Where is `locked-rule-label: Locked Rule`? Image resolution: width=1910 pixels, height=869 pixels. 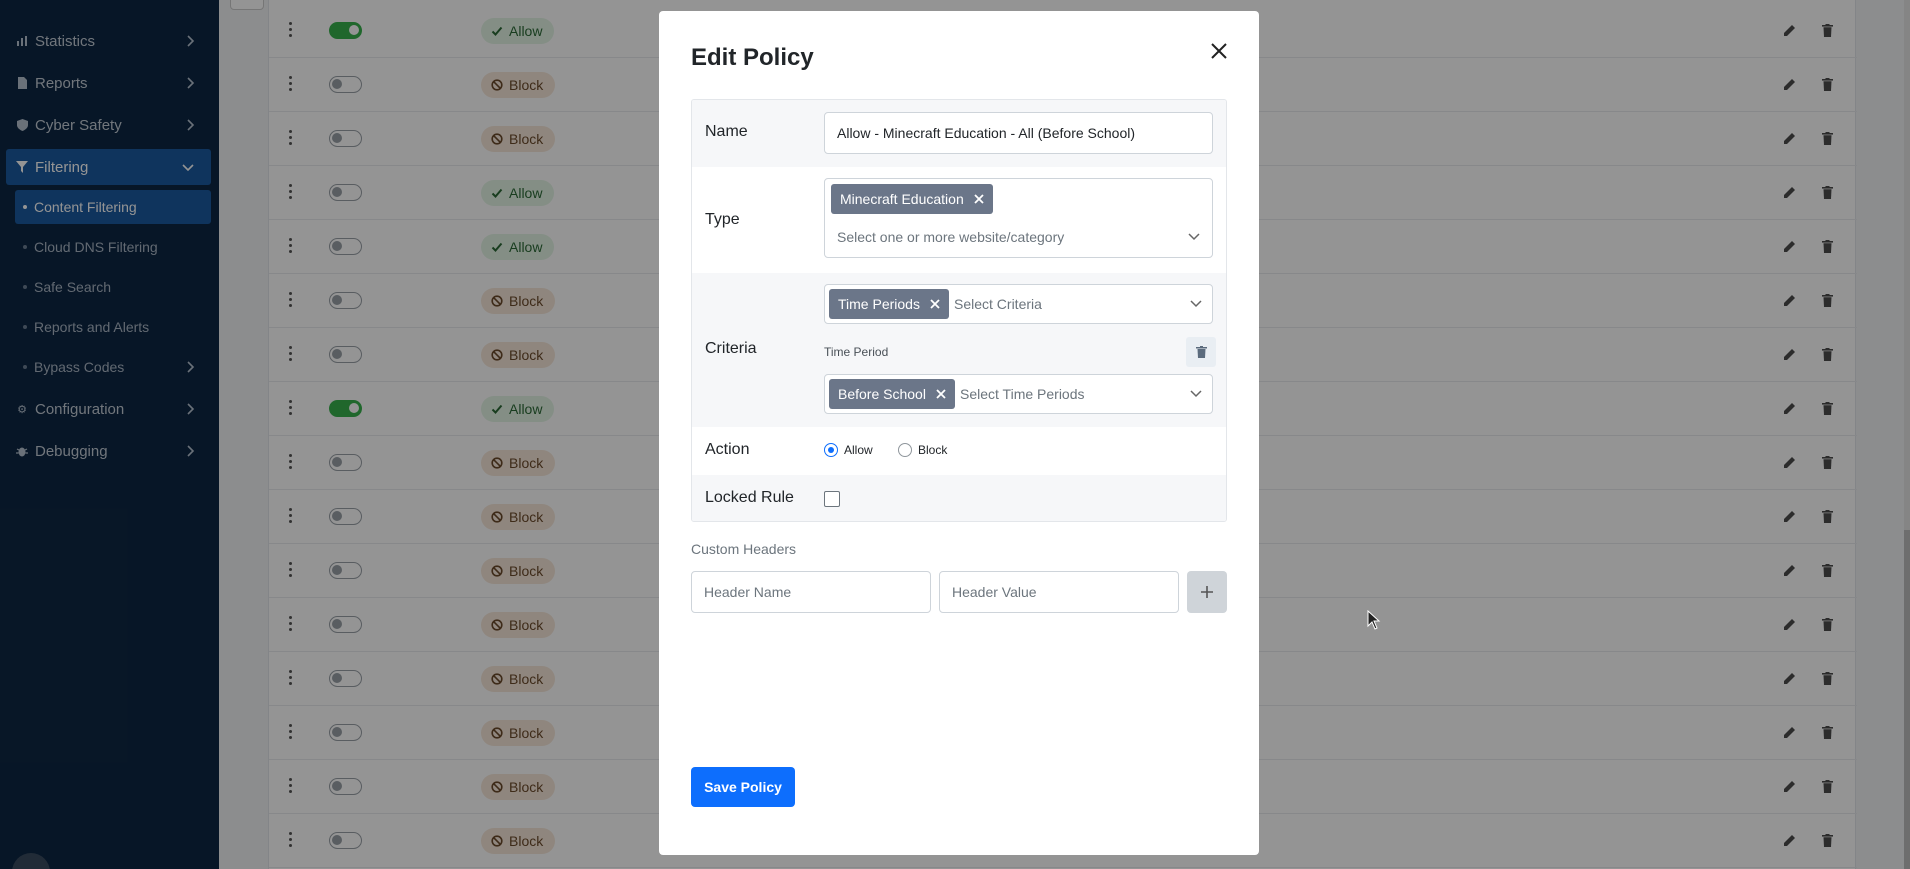 locked-rule-label: Locked Rule is located at coordinates (749, 497).